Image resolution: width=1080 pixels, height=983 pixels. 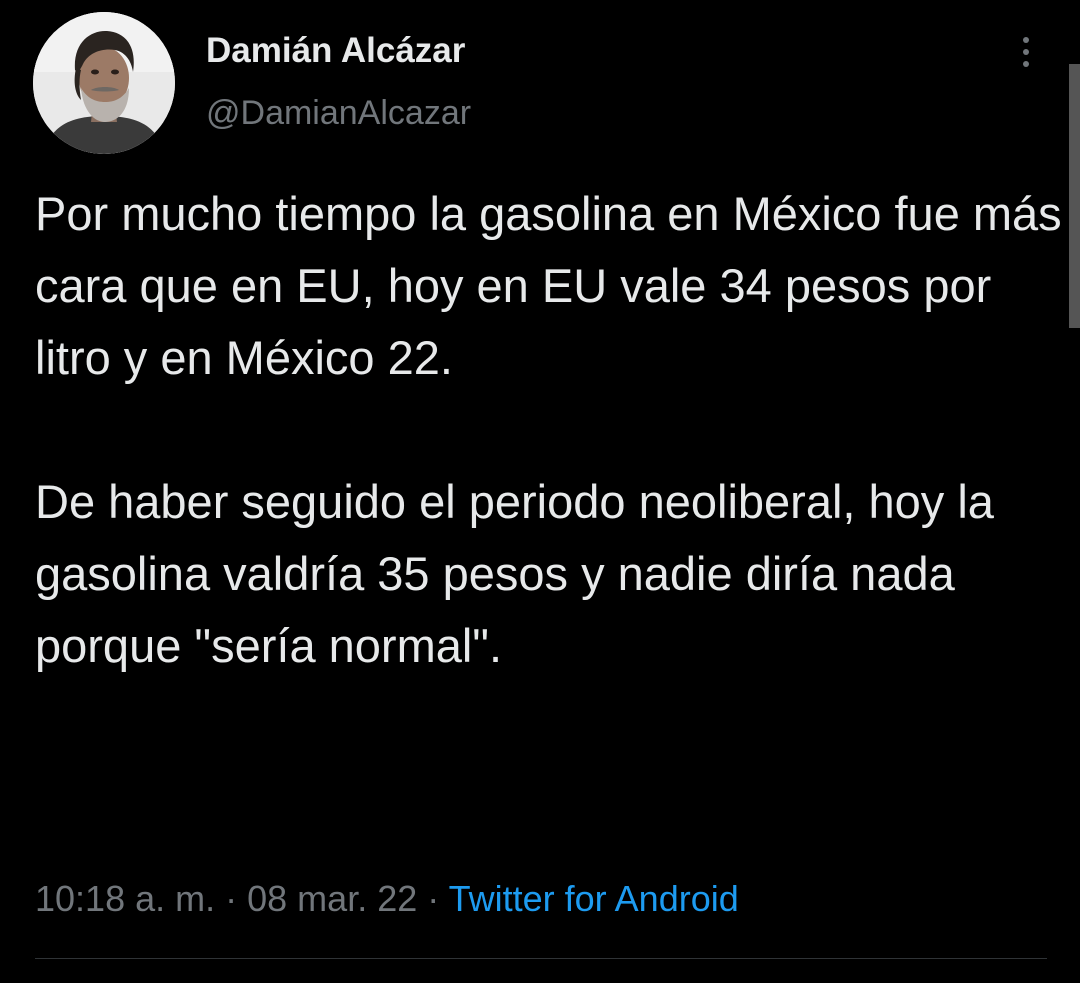 What do you see at coordinates (332, 898) in the screenshot?
I see `tweet-date: 08 mar. 22` at bounding box center [332, 898].